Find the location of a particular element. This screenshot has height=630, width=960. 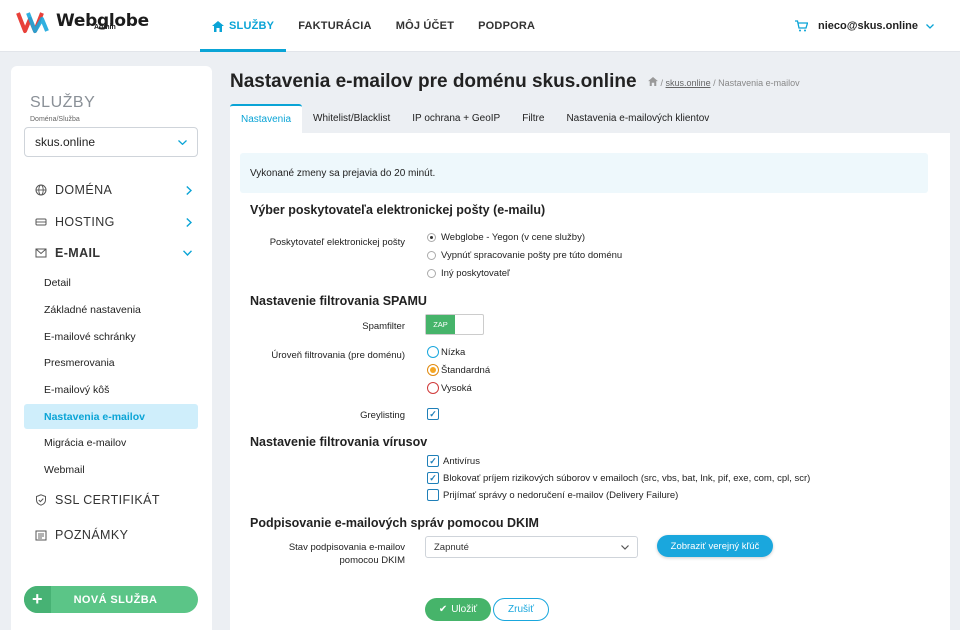

server-icon is located at coordinates (41, 222).